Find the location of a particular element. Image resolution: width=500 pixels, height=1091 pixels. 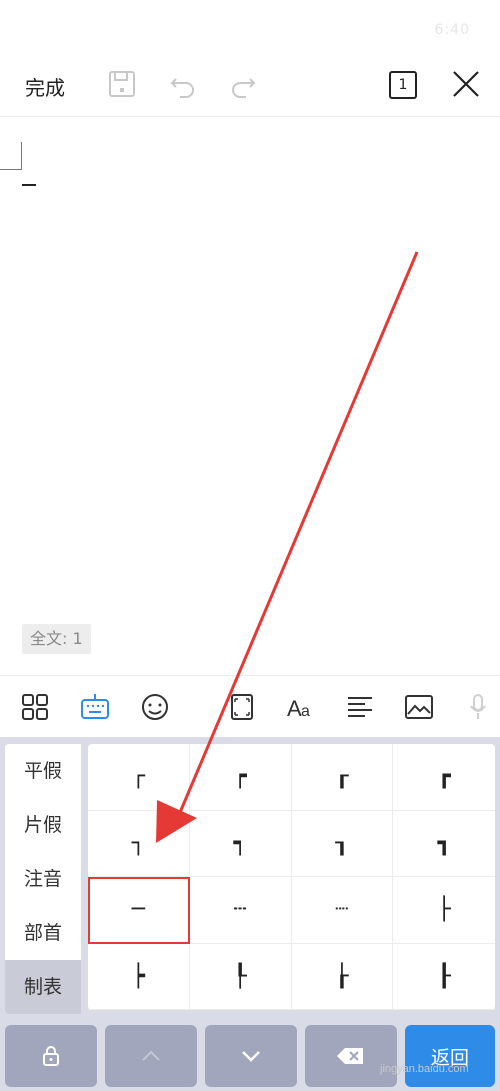

status-time: 6:40 is located at coordinates (452, 30).